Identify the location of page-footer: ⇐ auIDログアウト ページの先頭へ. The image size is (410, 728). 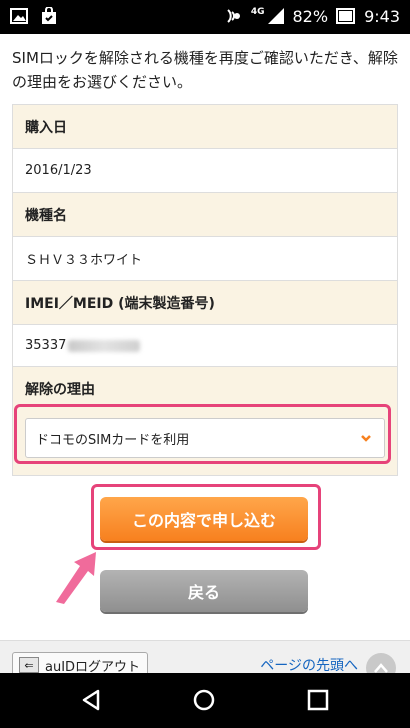
(205, 661).